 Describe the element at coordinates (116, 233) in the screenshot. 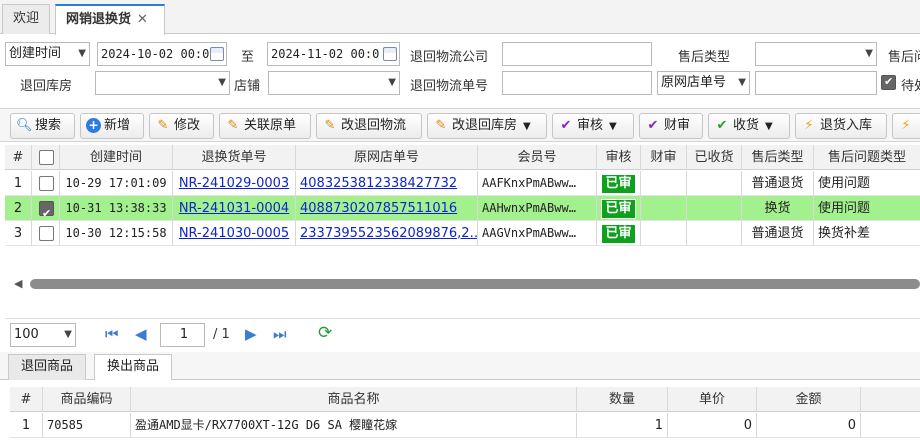

I see `created-time: 10-30 12:15:58` at that location.